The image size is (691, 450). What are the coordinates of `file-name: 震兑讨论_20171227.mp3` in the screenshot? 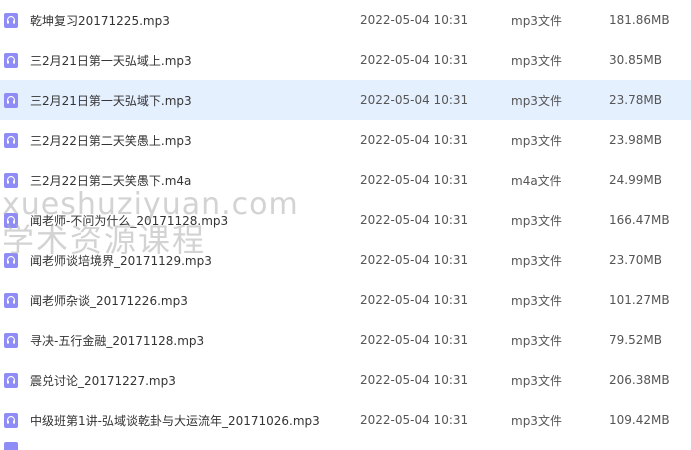 It's located at (103, 380).